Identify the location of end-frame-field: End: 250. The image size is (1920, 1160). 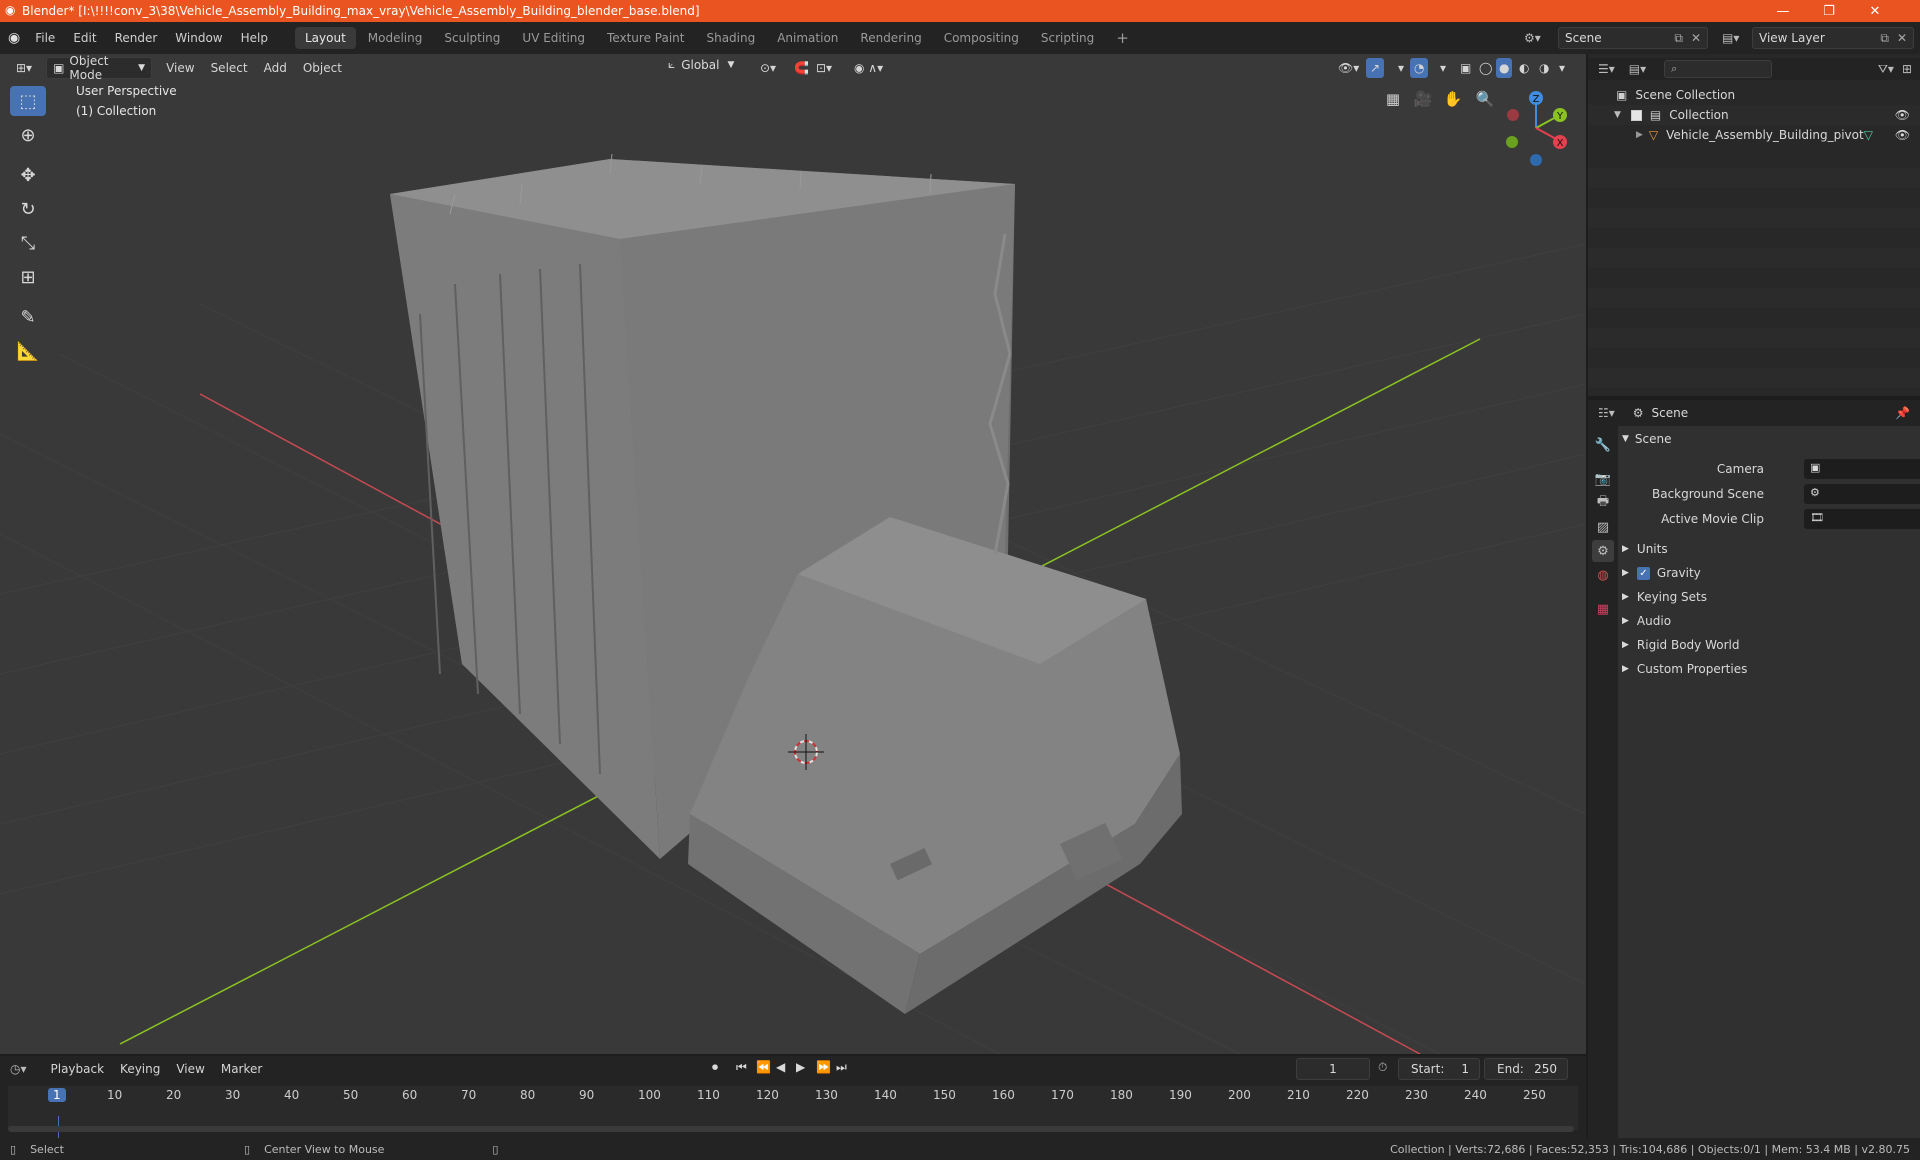
(1526, 1069).